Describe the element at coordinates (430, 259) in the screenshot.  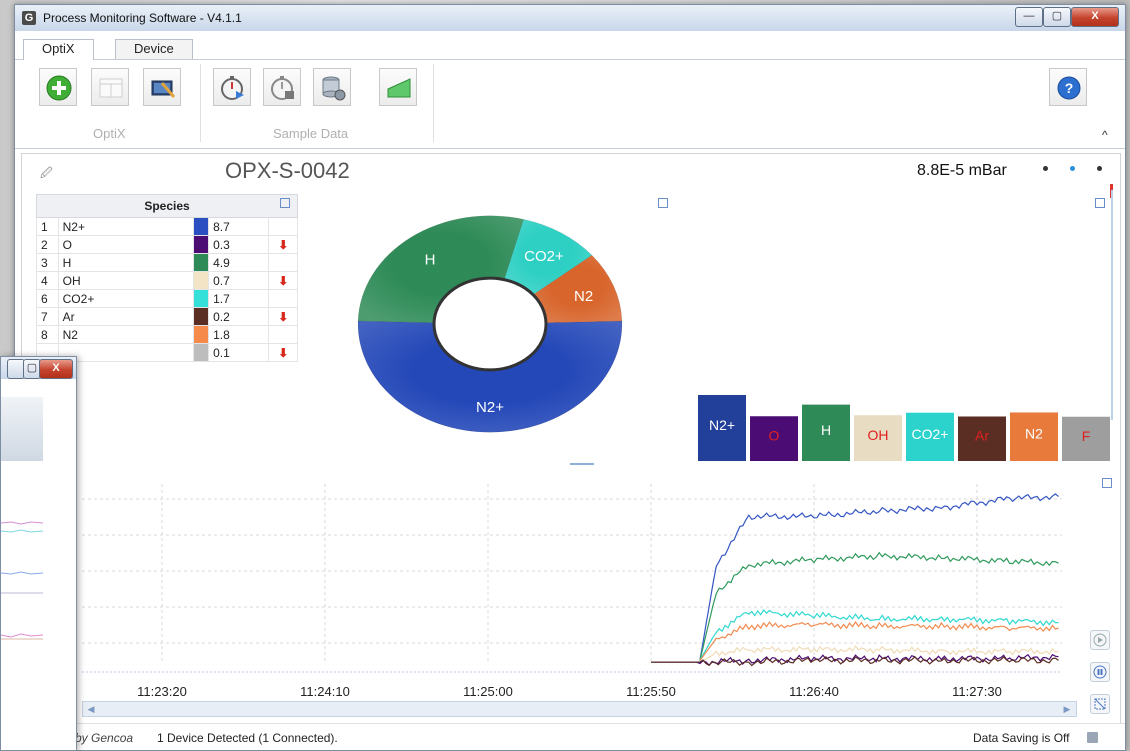
I see `donut-slice-label: H` at that location.